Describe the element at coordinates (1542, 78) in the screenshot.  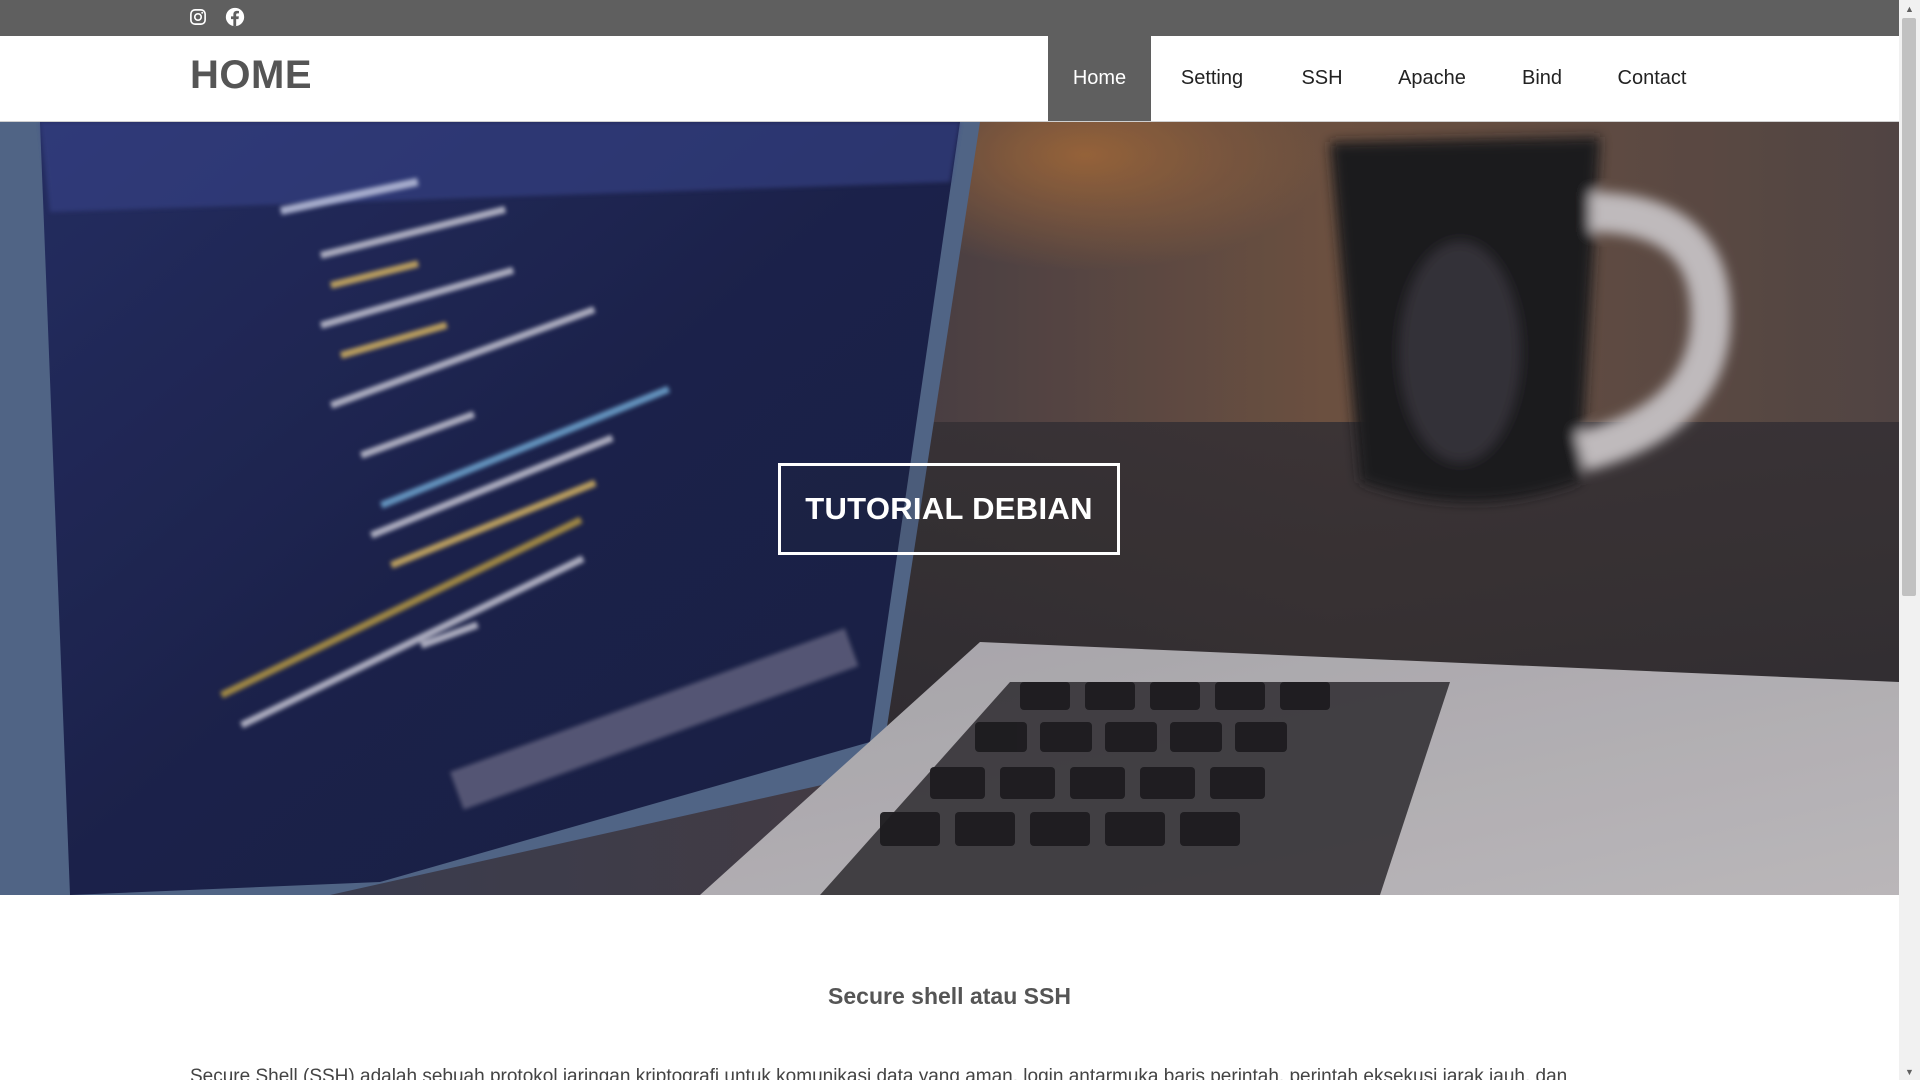
I see `nav-bind: Bind` at that location.